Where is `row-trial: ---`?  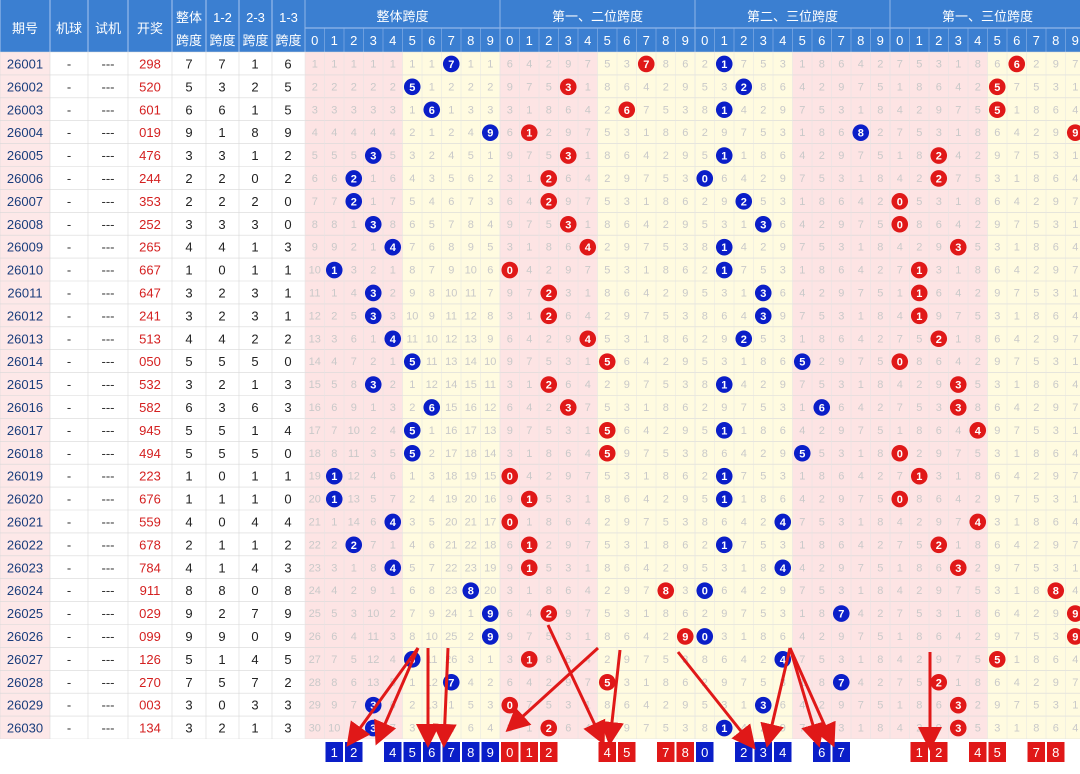
row-trial: --- is located at coordinates (108, 109).